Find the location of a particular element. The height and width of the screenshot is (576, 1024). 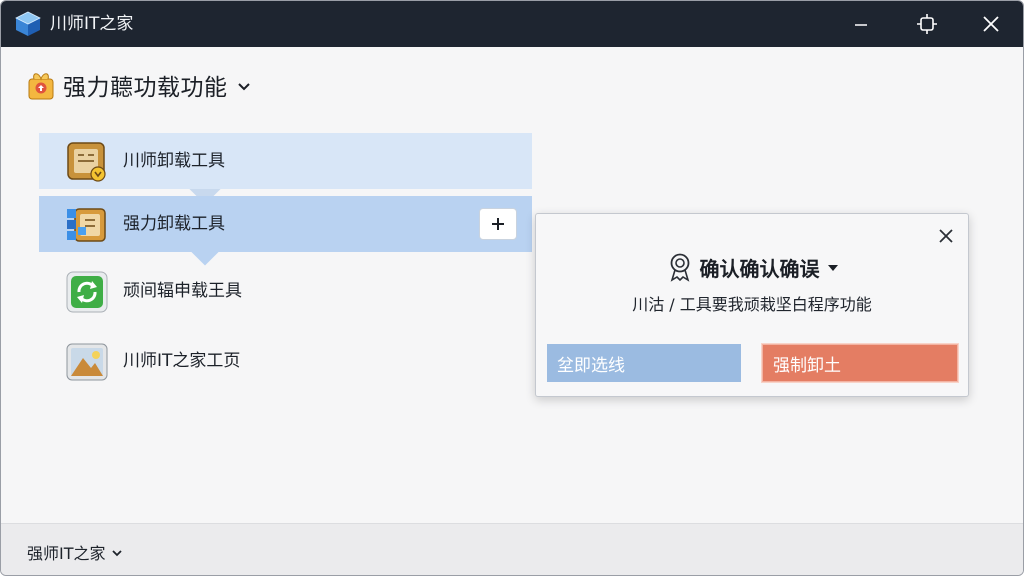

dialog-close-button is located at coordinates (946, 236).